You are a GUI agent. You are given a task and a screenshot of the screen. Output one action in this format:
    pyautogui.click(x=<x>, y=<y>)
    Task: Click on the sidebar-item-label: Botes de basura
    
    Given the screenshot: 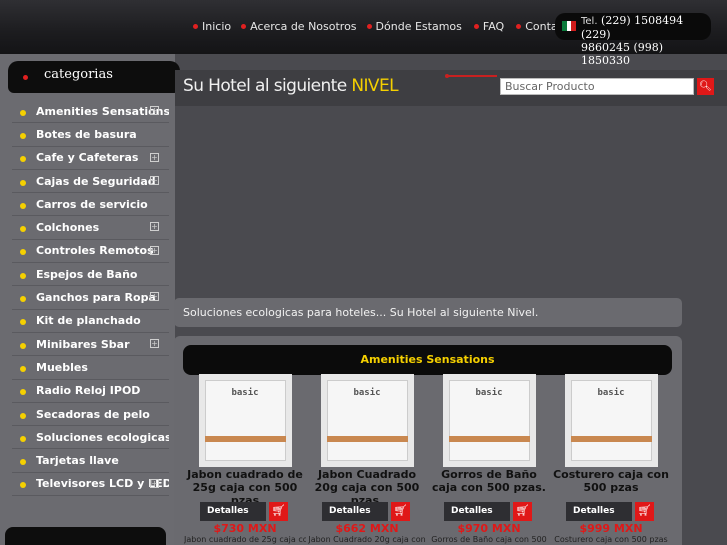 What is the action you would take?
    pyautogui.click(x=86, y=134)
    